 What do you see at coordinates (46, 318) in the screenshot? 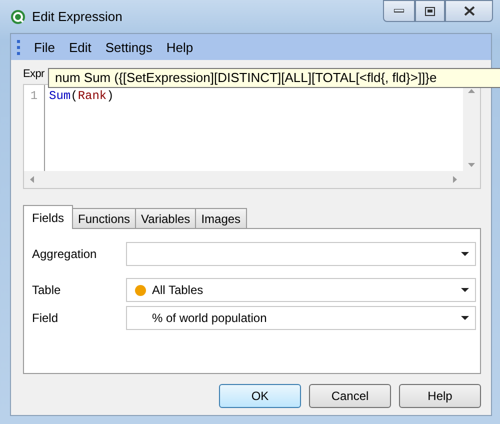
I see `field-label: Field` at bounding box center [46, 318].